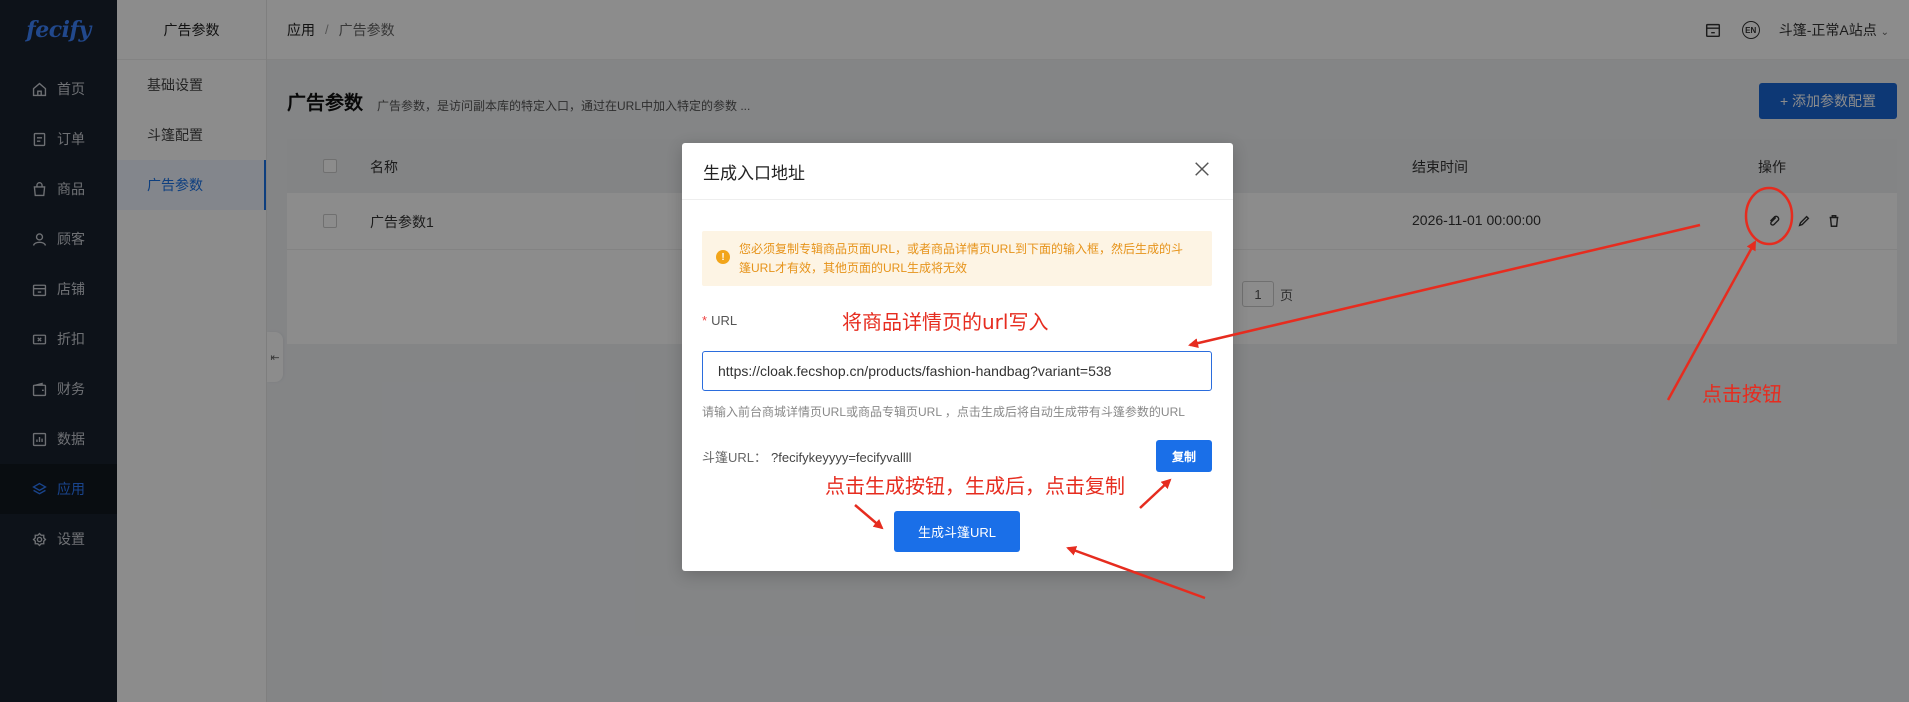  Describe the element at coordinates (945, 322) in the screenshot. I see `annotation-write-url: 将商品详情页的url写入` at that location.